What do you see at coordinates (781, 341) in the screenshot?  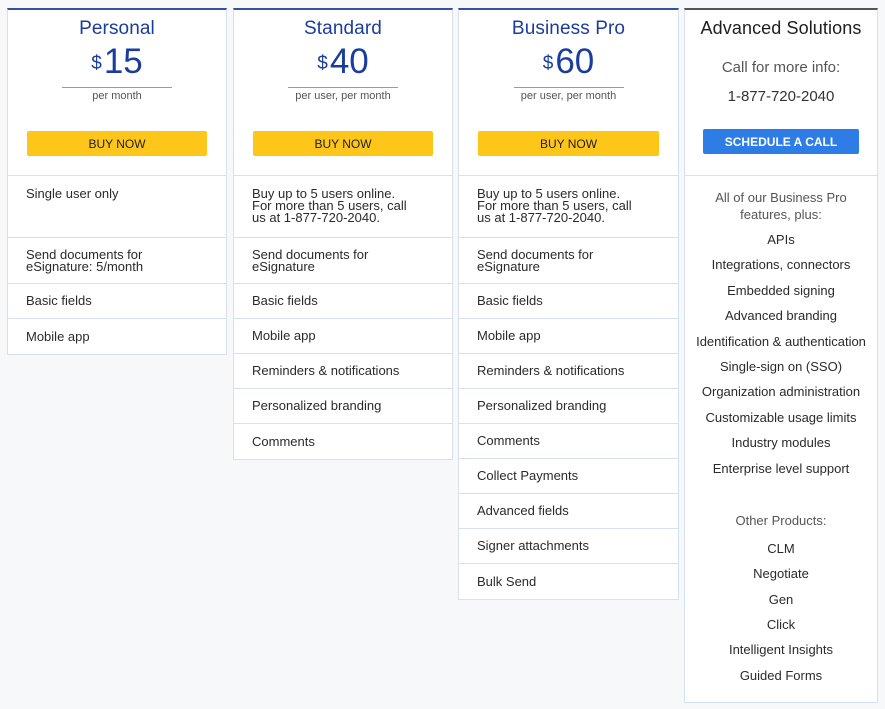 I see `advanced-feature: Identification & authentication` at bounding box center [781, 341].